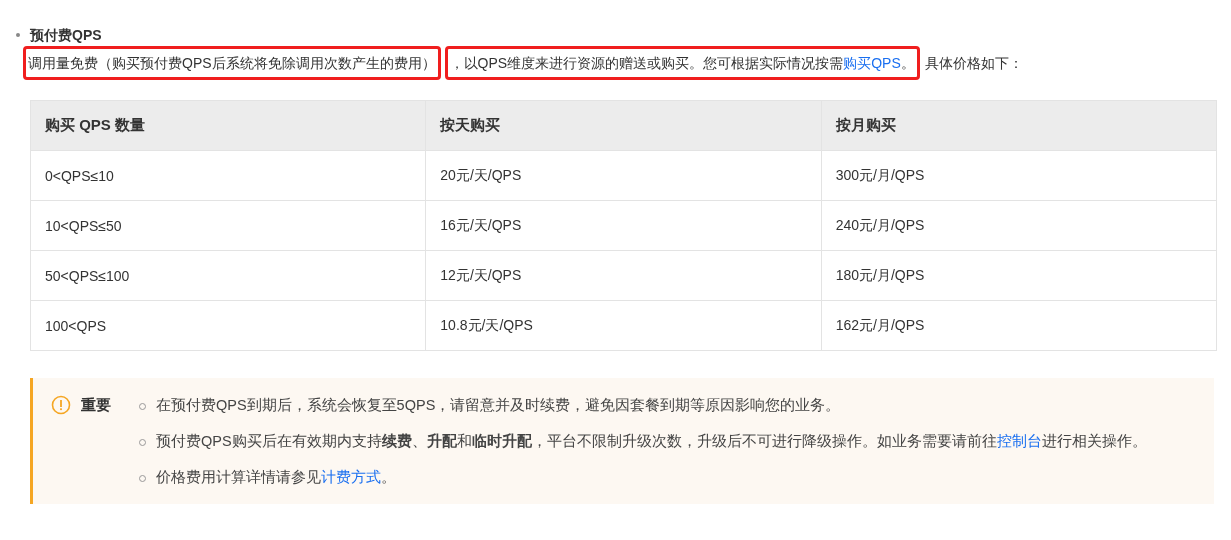 Image resolution: width=1231 pixels, height=540 pixels. I want to click on link: 控制台, so click(1019, 441).